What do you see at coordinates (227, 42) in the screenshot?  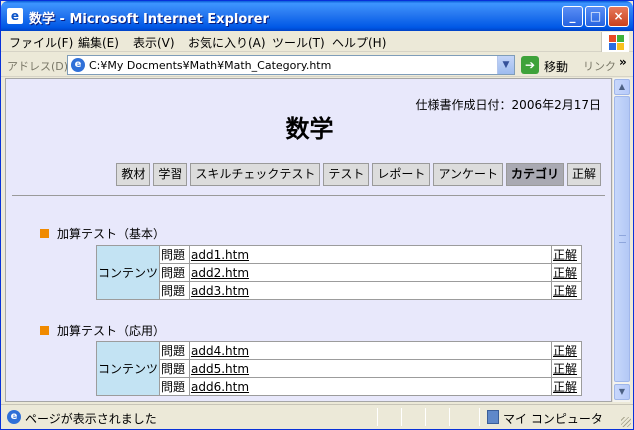 I see `menu-favorites: お気に入り(A)` at bounding box center [227, 42].